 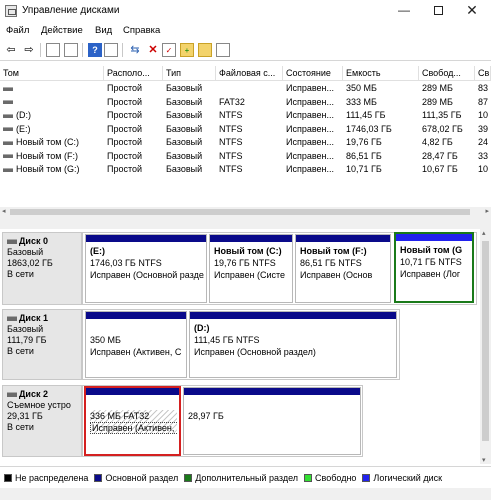 What do you see at coordinates (42, 268) in the screenshot?
I see `disk-0-label: Диск 0 Базовый 1863,02 ГБ В сети` at bounding box center [42, 268].